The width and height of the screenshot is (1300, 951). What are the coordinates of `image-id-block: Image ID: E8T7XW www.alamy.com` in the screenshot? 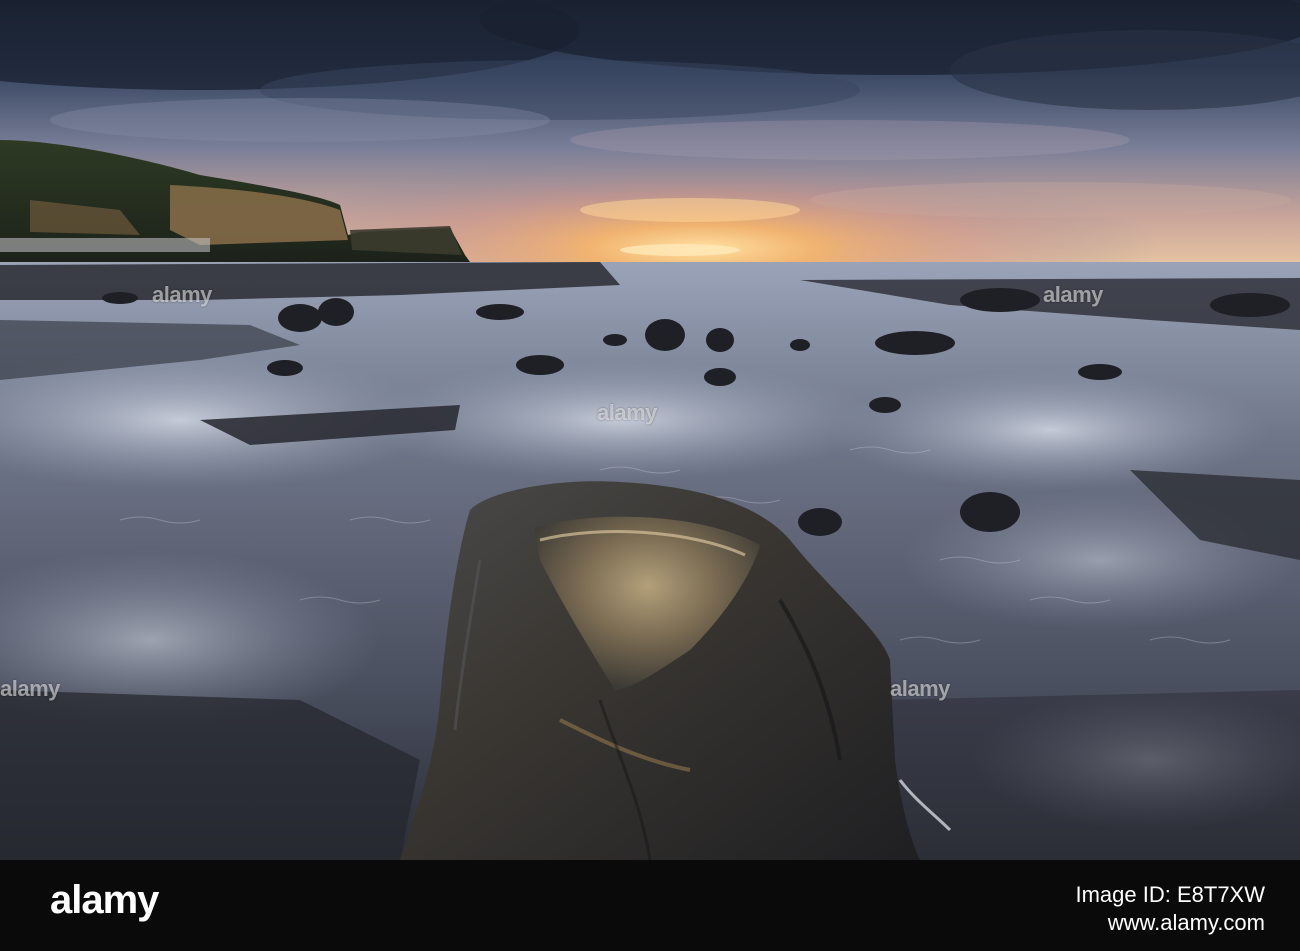 It's located at (1170, 909).